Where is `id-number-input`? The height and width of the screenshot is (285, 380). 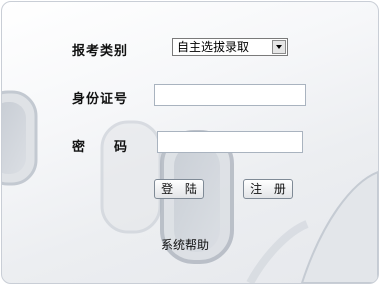
id-number-input is located at coordinates (230, 95).